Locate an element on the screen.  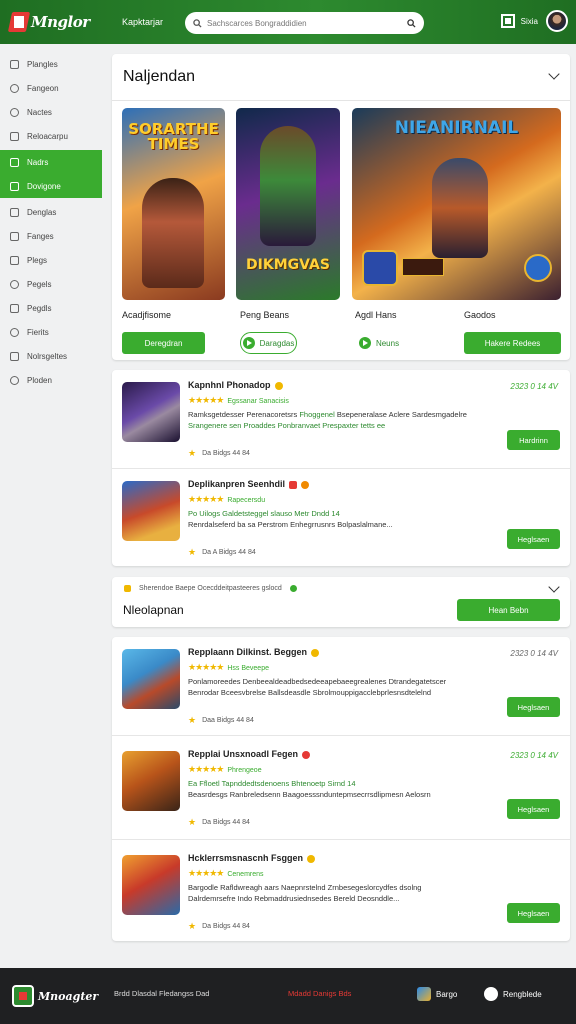
footer-link: Mdadd Danigs Bds is located at coordinates (319, 993).